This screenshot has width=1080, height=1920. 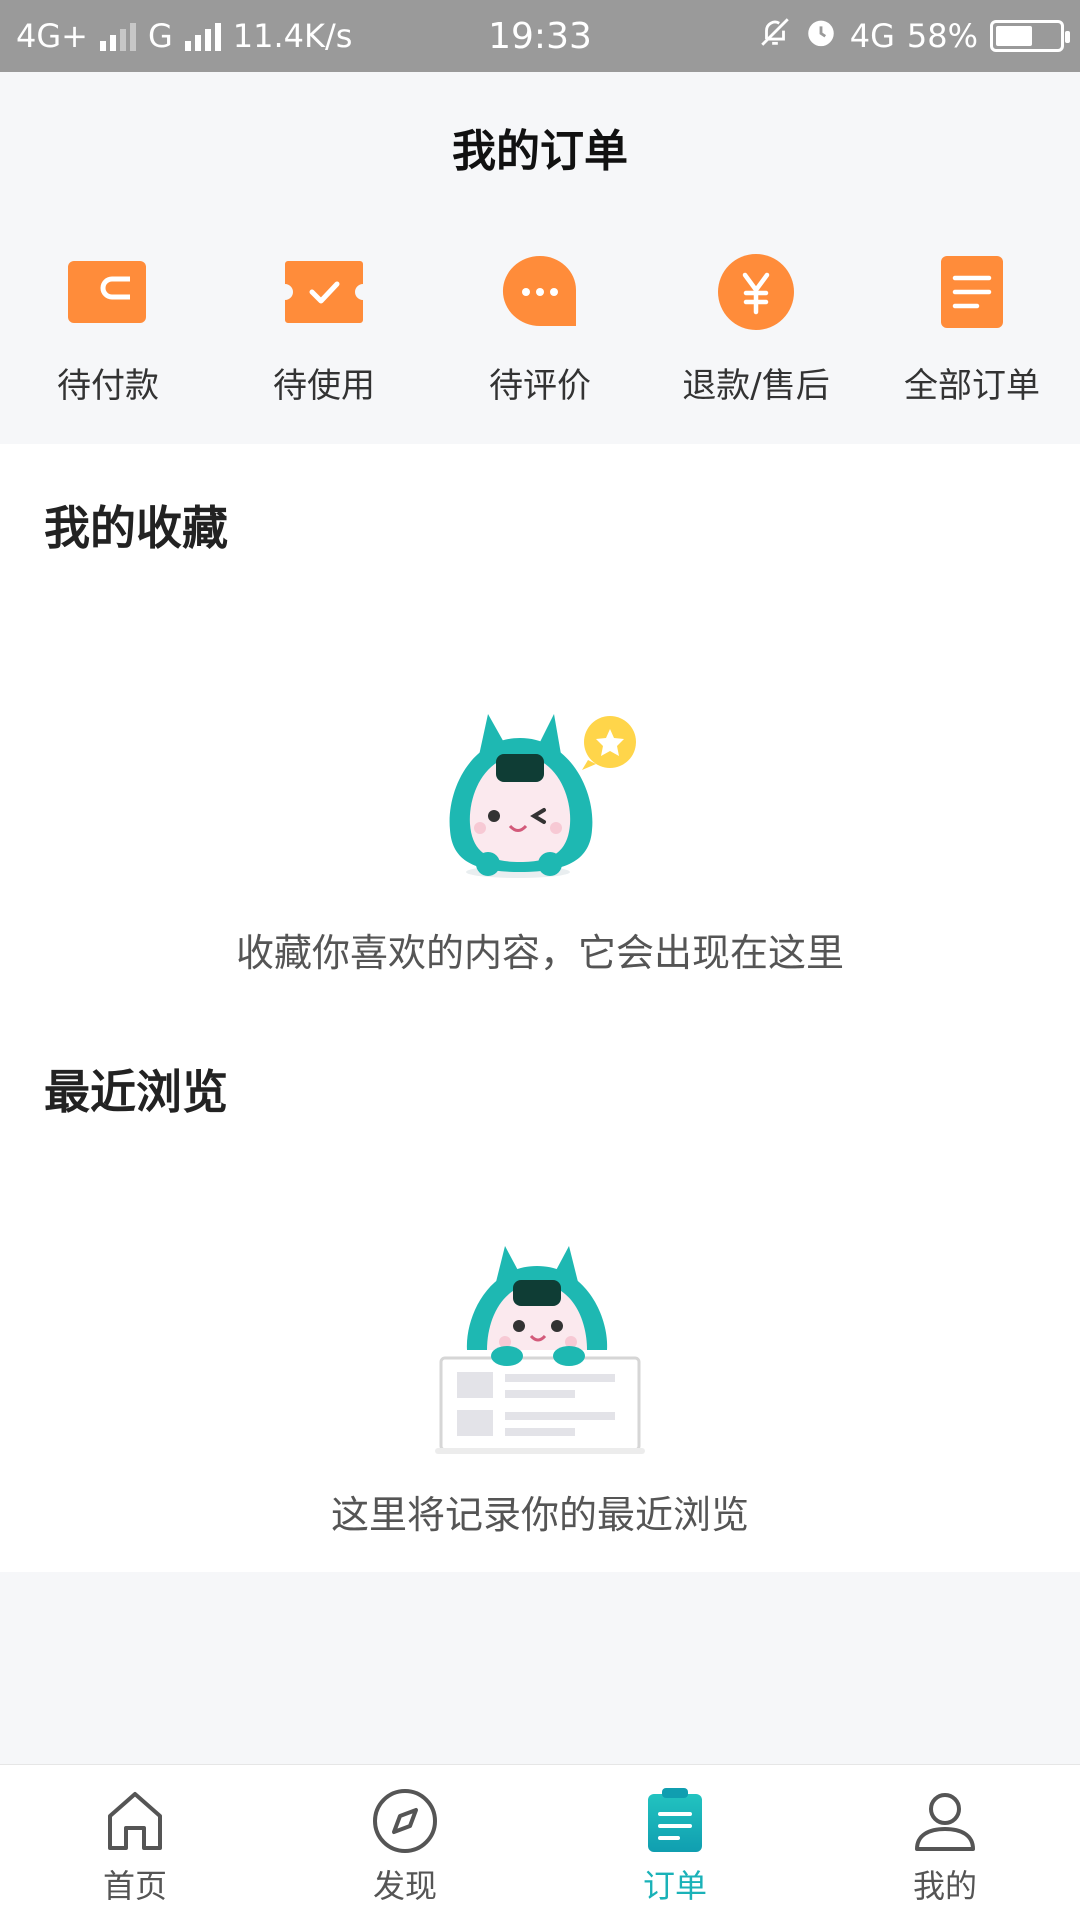 What do you see at coordinates (108, 333) in the screenshot?
I see `order-pending-payment: 待付款` at bounding box center [108, 333].